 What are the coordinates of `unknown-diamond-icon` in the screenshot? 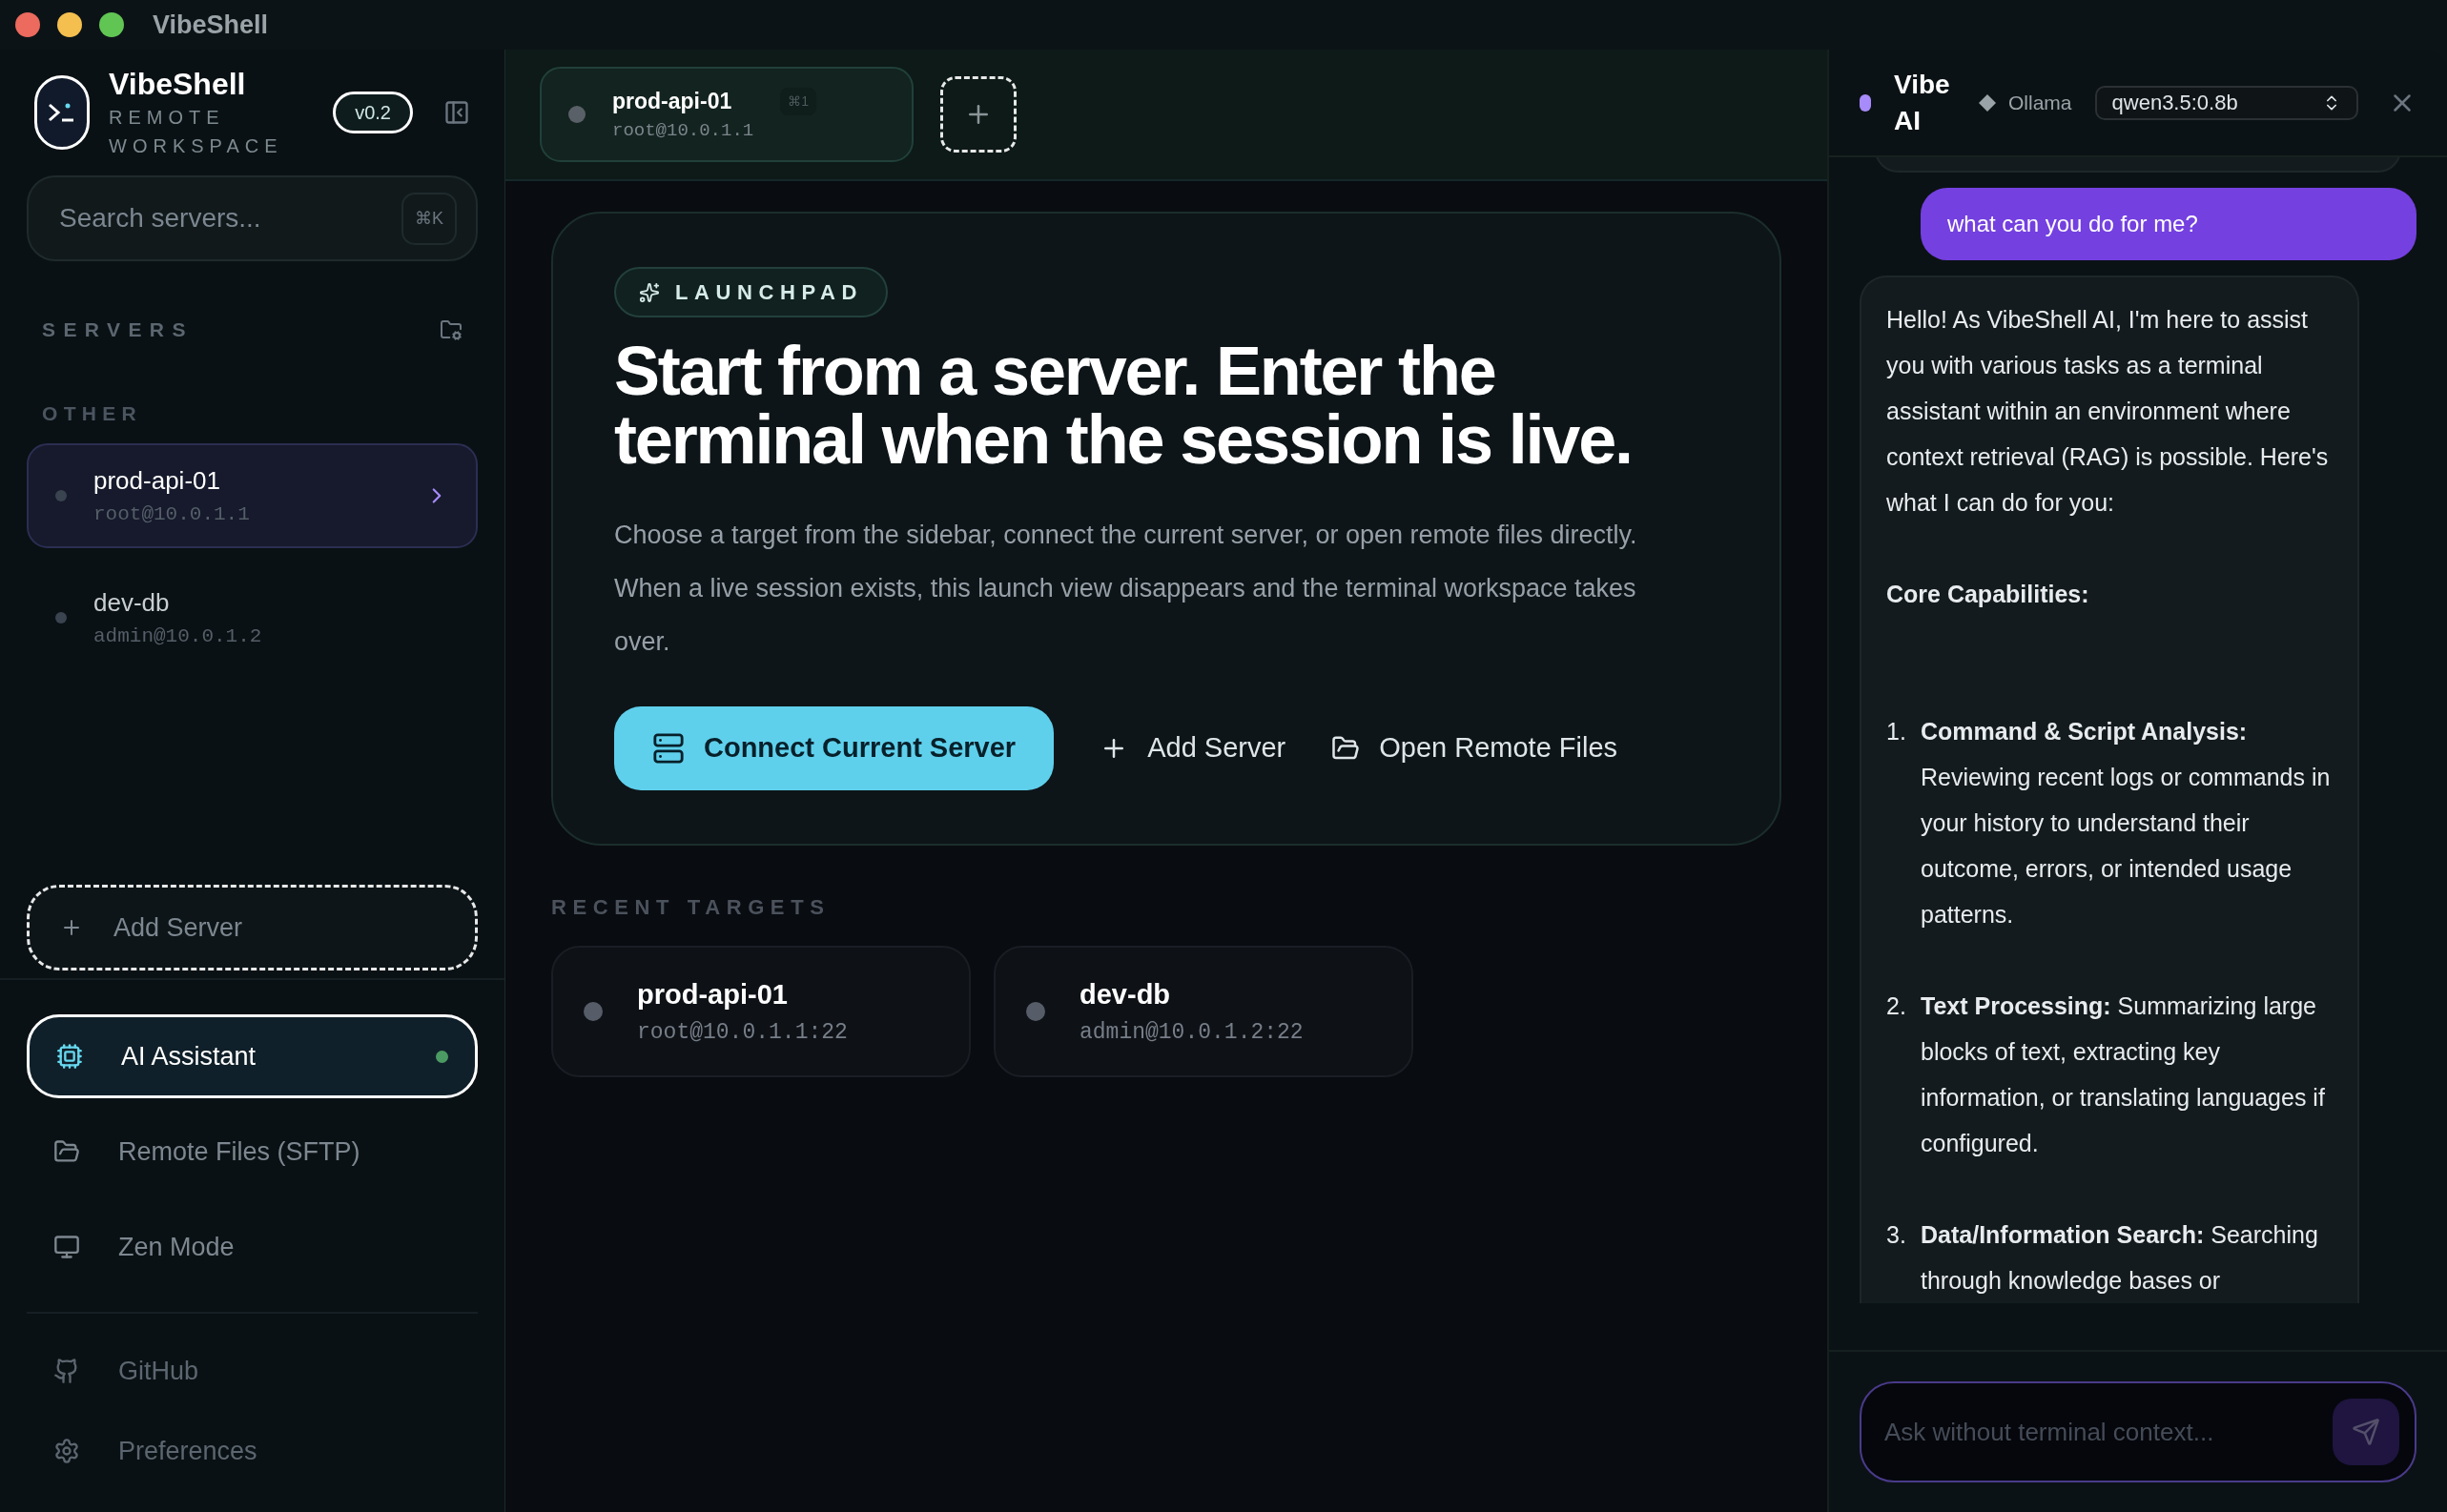 It's located at (1987, 102).